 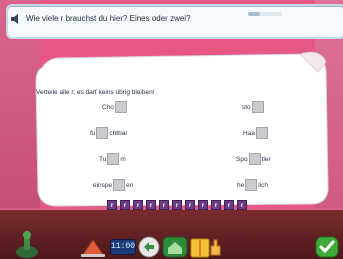 I want to click on word-right-4: he lich, so click(x=252, y=185).